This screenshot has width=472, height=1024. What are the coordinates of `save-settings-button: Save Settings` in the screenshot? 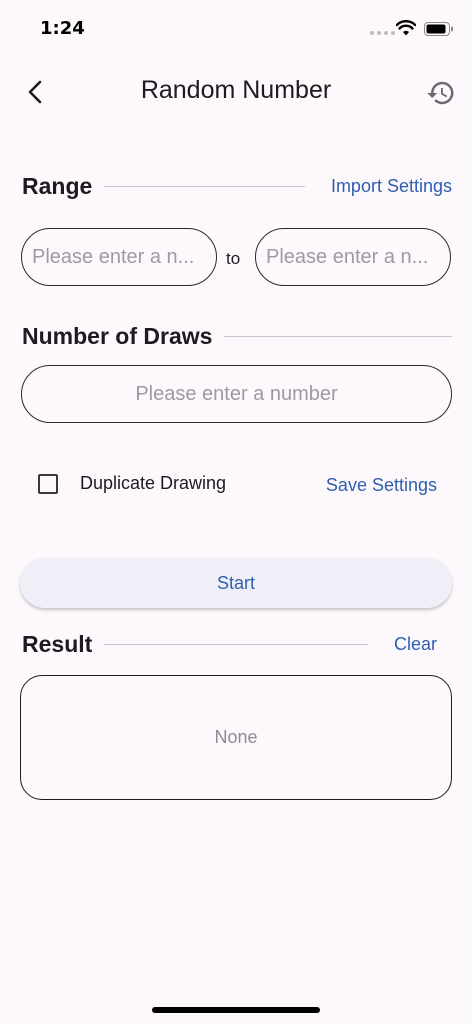 It's located at (381, 485).